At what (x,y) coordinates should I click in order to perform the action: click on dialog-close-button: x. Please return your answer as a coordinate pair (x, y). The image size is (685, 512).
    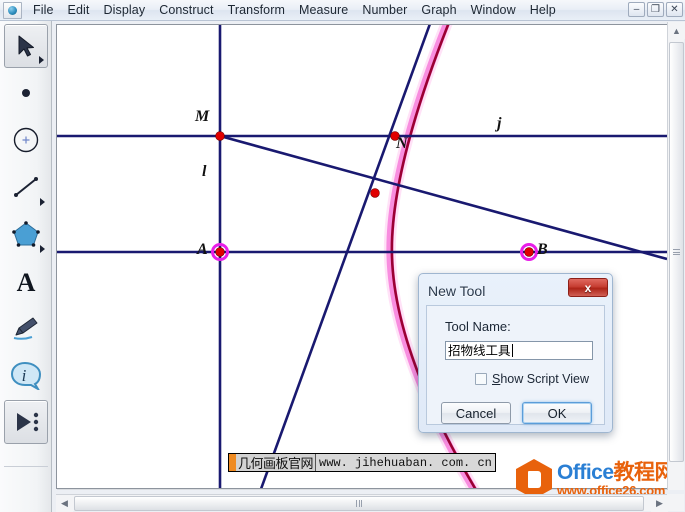
    Looking at the image, I should click on (588, 287).